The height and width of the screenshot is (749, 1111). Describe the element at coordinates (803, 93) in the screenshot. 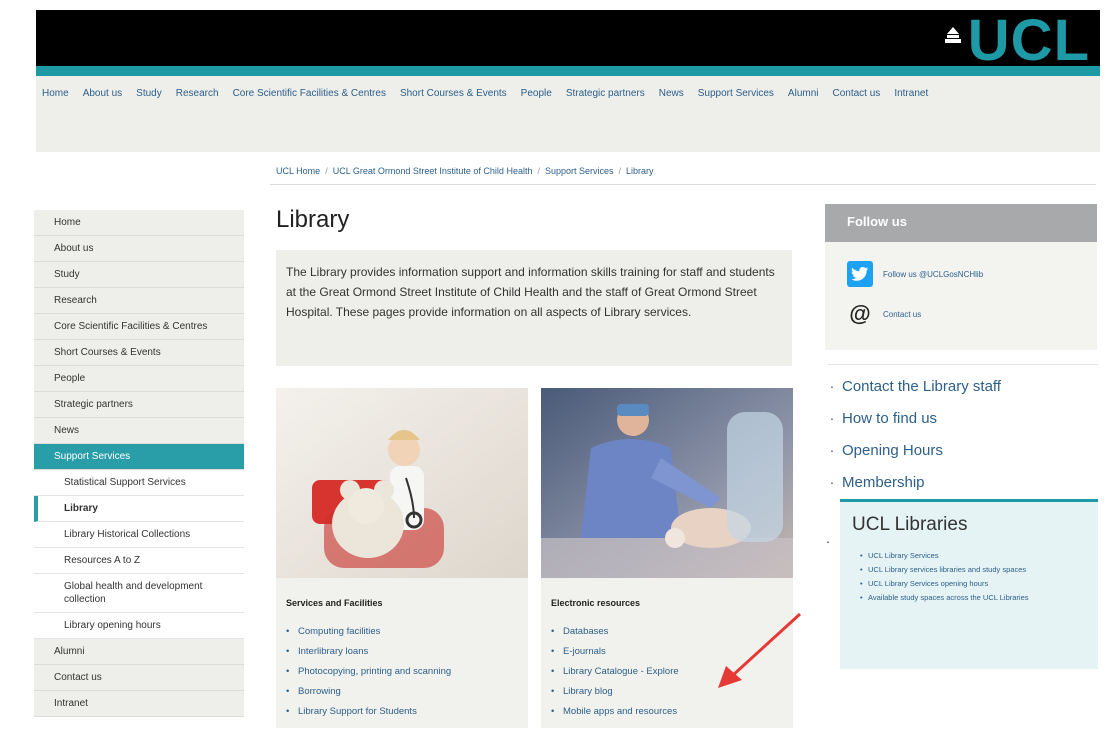

I see `top-nav-alumni: Alumni` at that location.